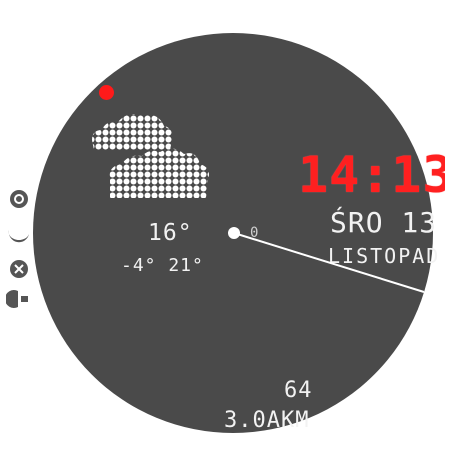 This screenshot has width=466, height=466. I want to click on time-display: 14:13, so click(371, 175).